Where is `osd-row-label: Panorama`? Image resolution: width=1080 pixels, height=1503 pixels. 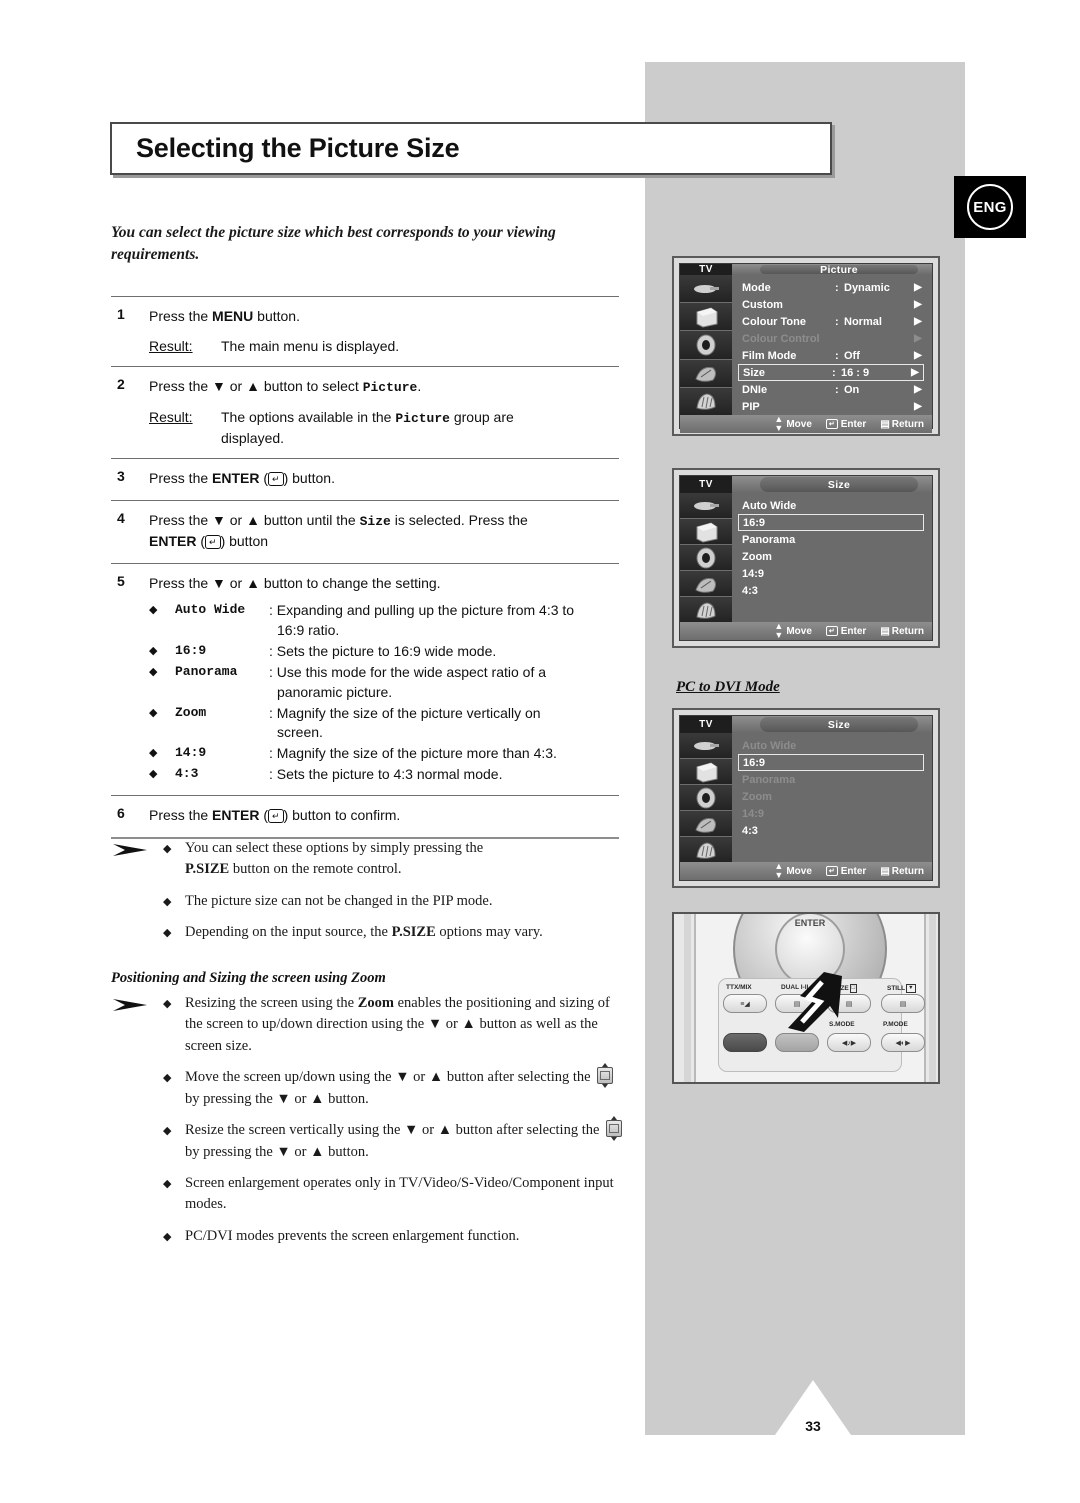
osd-row-label: Panorama is located at coordinates (769, 539).